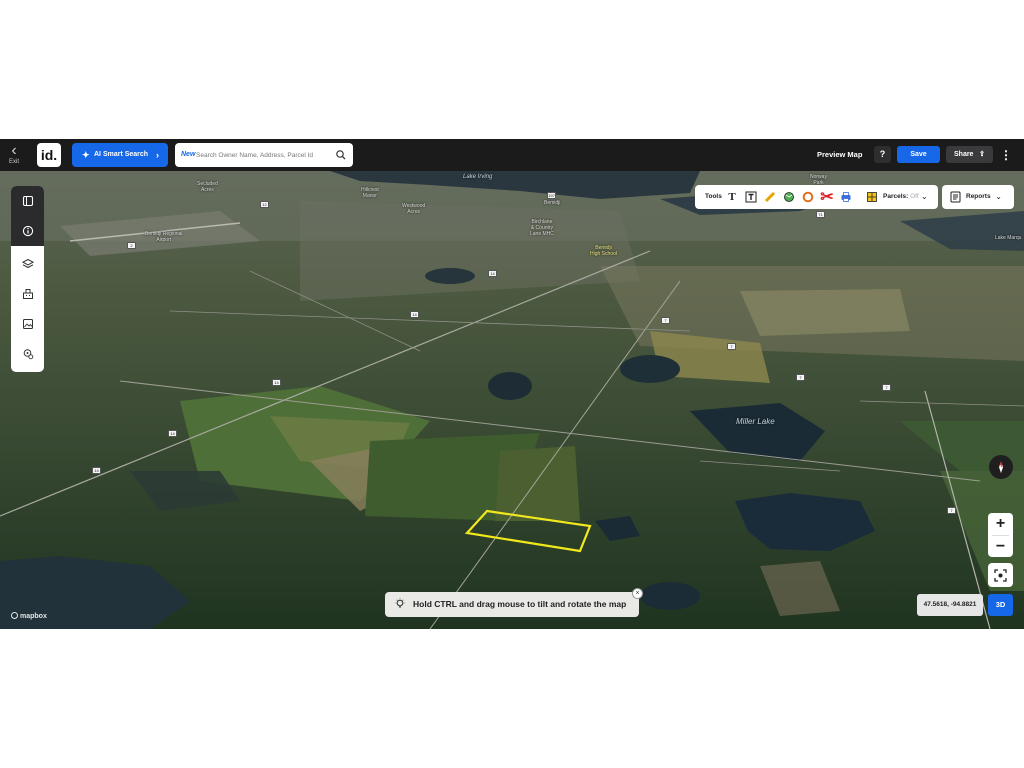 This screenshot has height=768, width=1024. Describe the element at coordinates (207, 187) in the screenshot. I see `label-secluded-acres: Secluded Acres` at that location.